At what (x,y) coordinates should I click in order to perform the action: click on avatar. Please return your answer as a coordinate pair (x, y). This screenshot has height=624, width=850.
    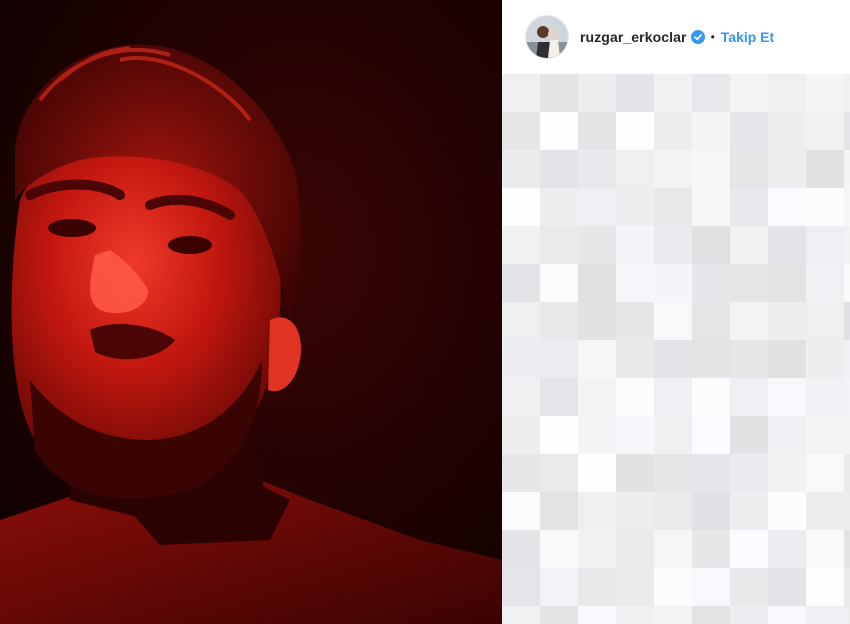
    Looking at the image, I should click on (547, 37).